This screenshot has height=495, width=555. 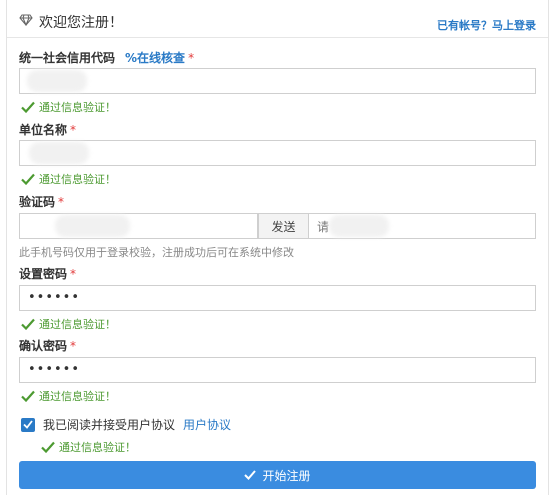 I want to click on link-icon: %, so click(x=131, y=58).